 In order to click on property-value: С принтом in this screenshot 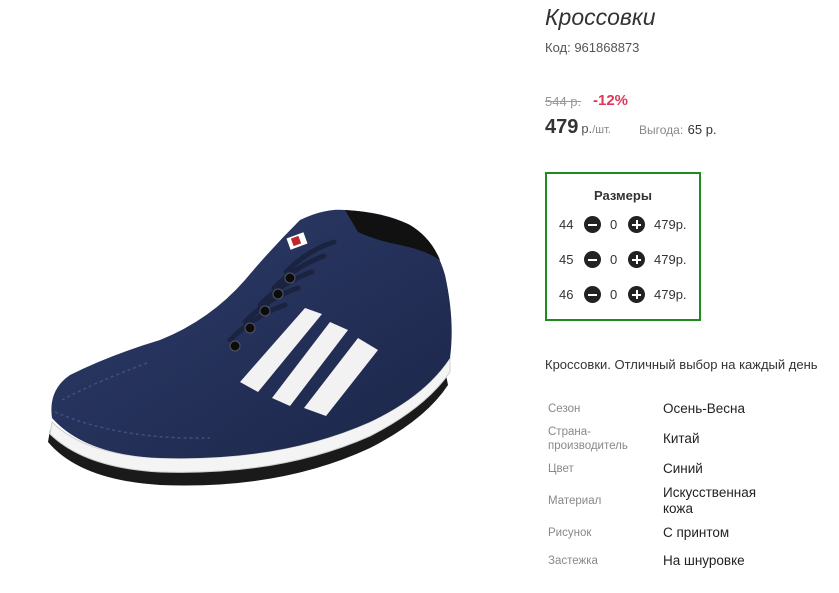, I will do `click(696, 532)`.